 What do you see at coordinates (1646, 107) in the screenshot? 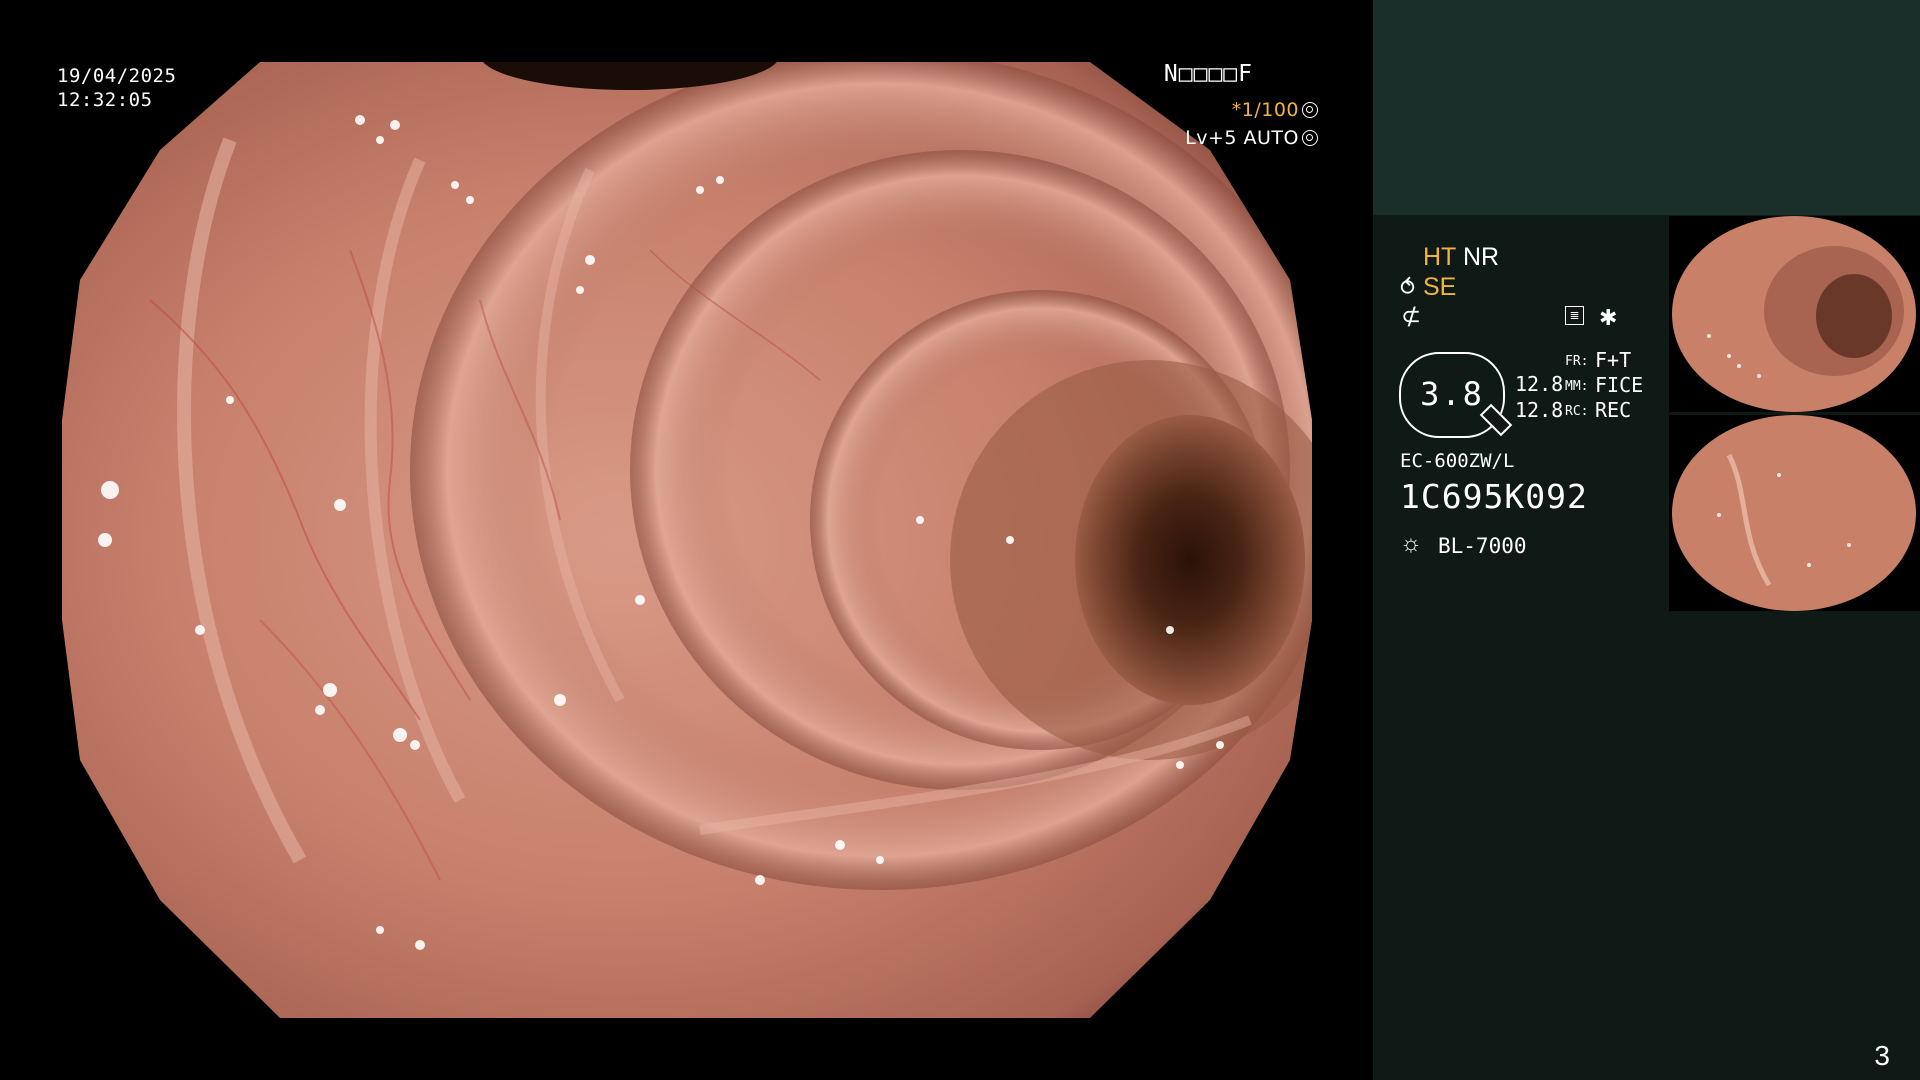
I see `panel-header` at bounding box center [1646, 107].